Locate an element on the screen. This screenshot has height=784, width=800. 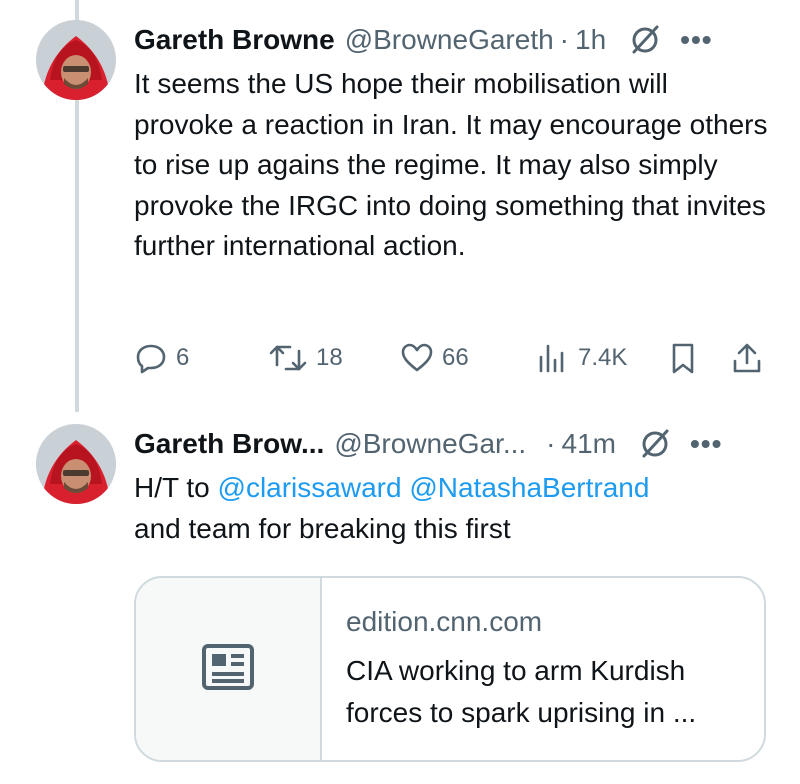
author-handle: @BrowneGareth is located at coordinates (449, 40).